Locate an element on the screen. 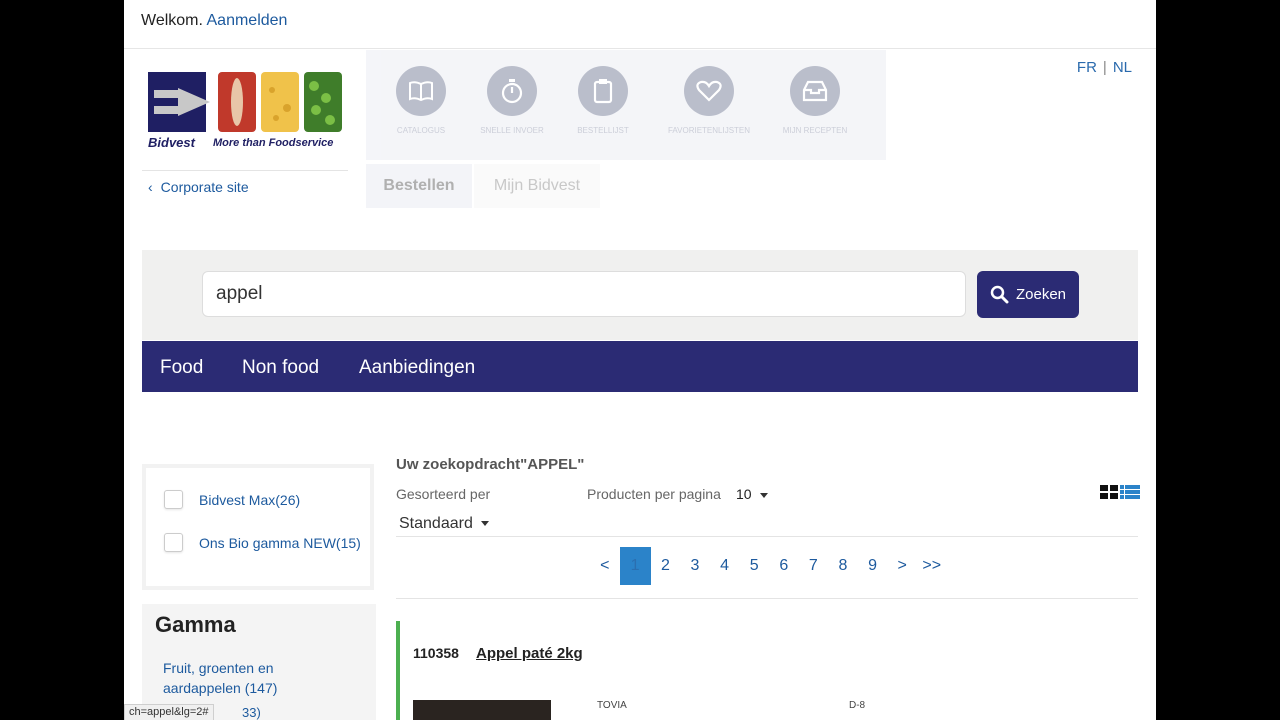  stopwatch-icon is located at coordinates (512, 91).